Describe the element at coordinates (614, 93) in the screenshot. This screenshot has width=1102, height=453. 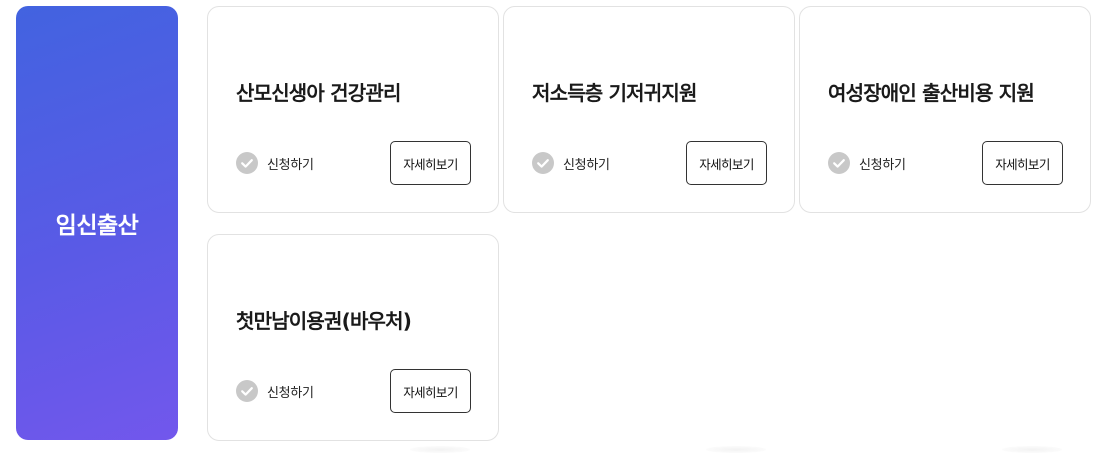
I see `service-card-title: 저소득층 기저귀지원` at that location.